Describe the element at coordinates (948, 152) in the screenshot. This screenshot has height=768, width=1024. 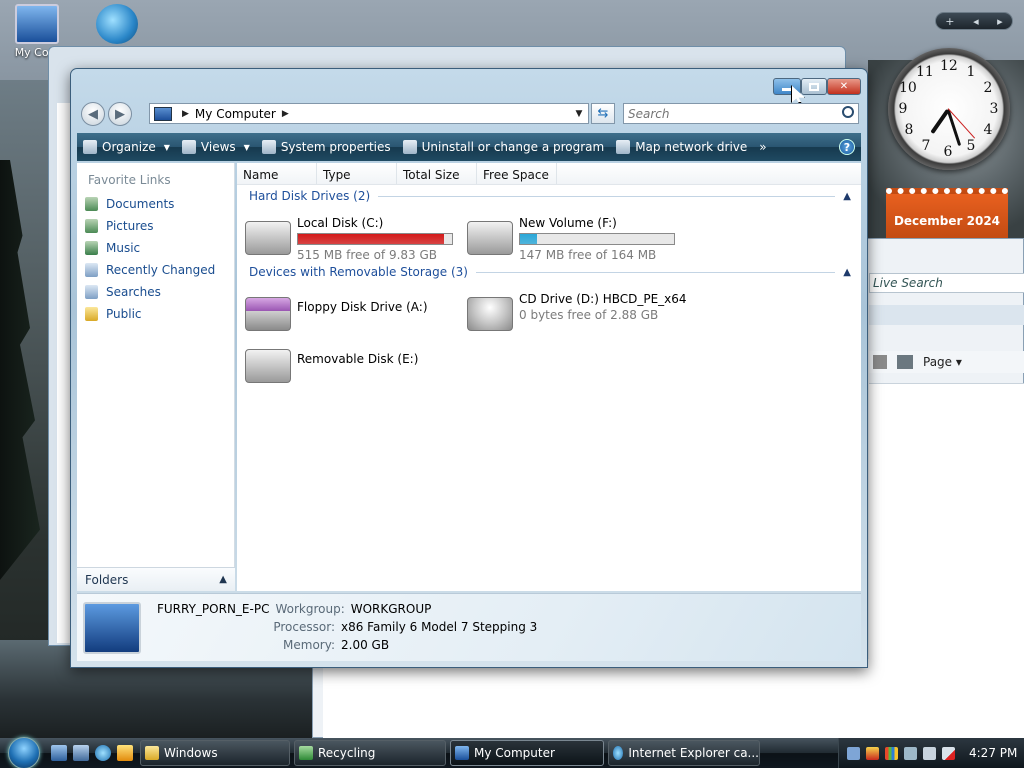
I see `clock-number: 6` at that location.